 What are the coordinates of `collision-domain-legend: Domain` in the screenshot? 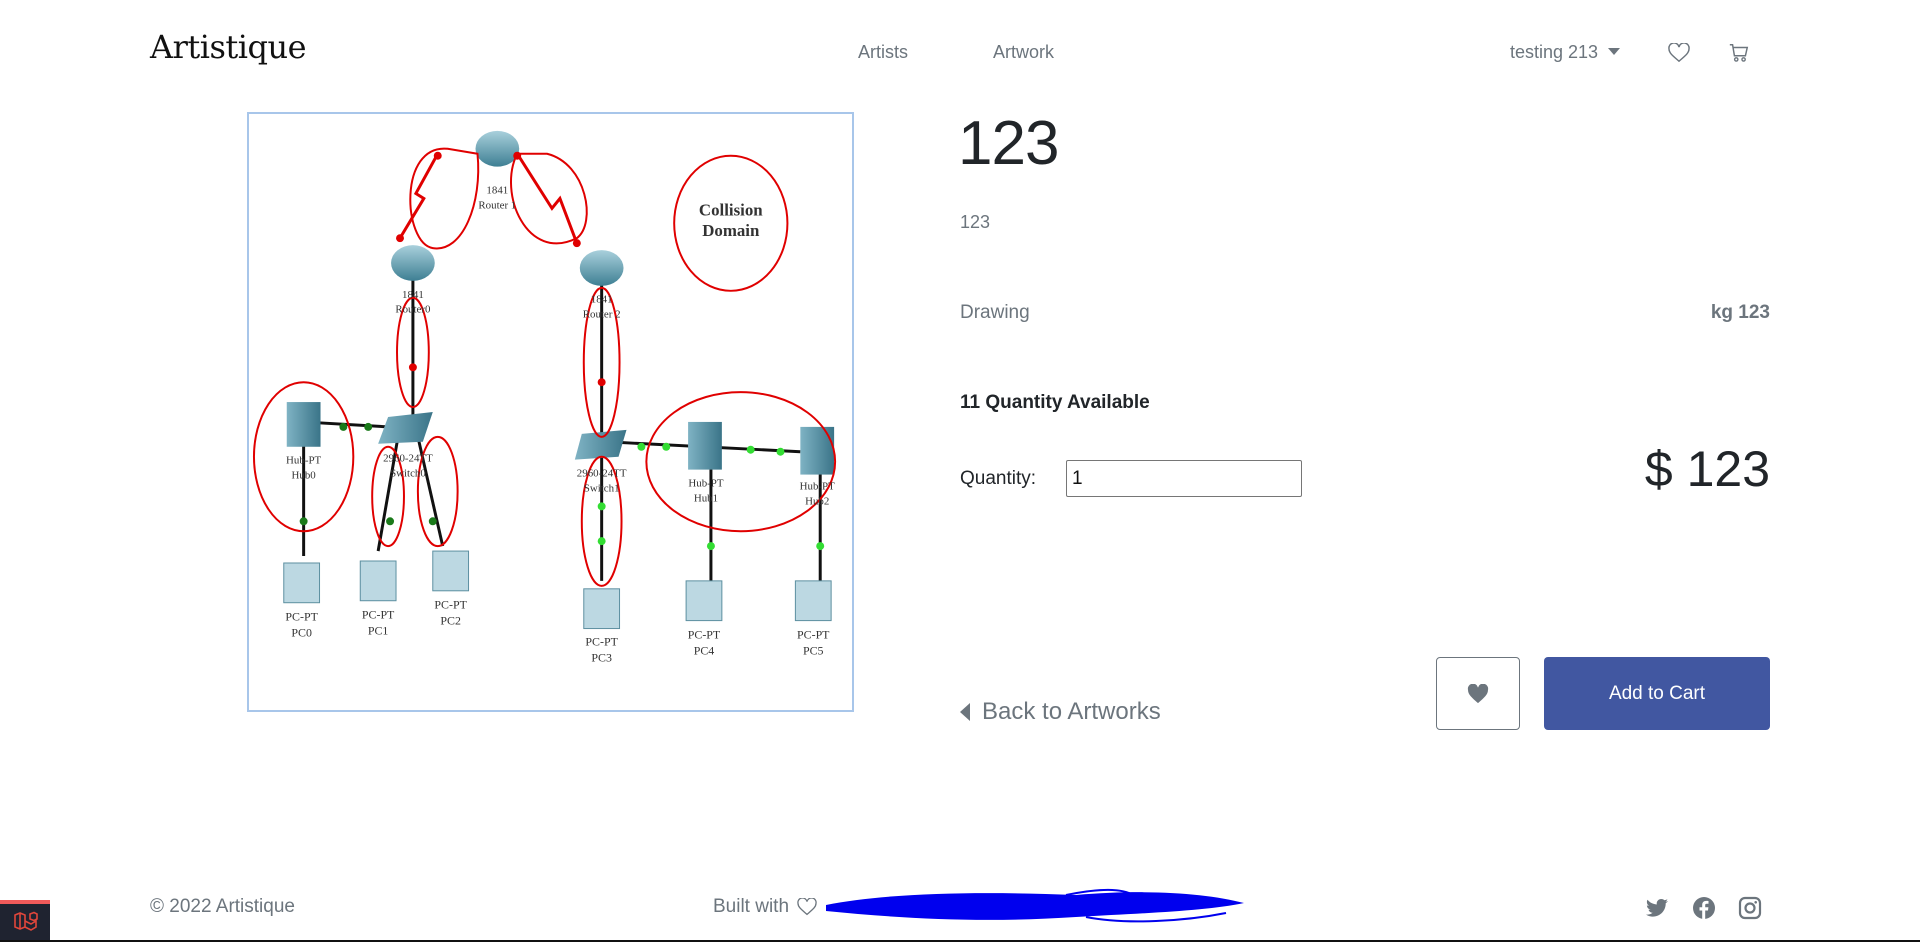 It's located at (731, 230).